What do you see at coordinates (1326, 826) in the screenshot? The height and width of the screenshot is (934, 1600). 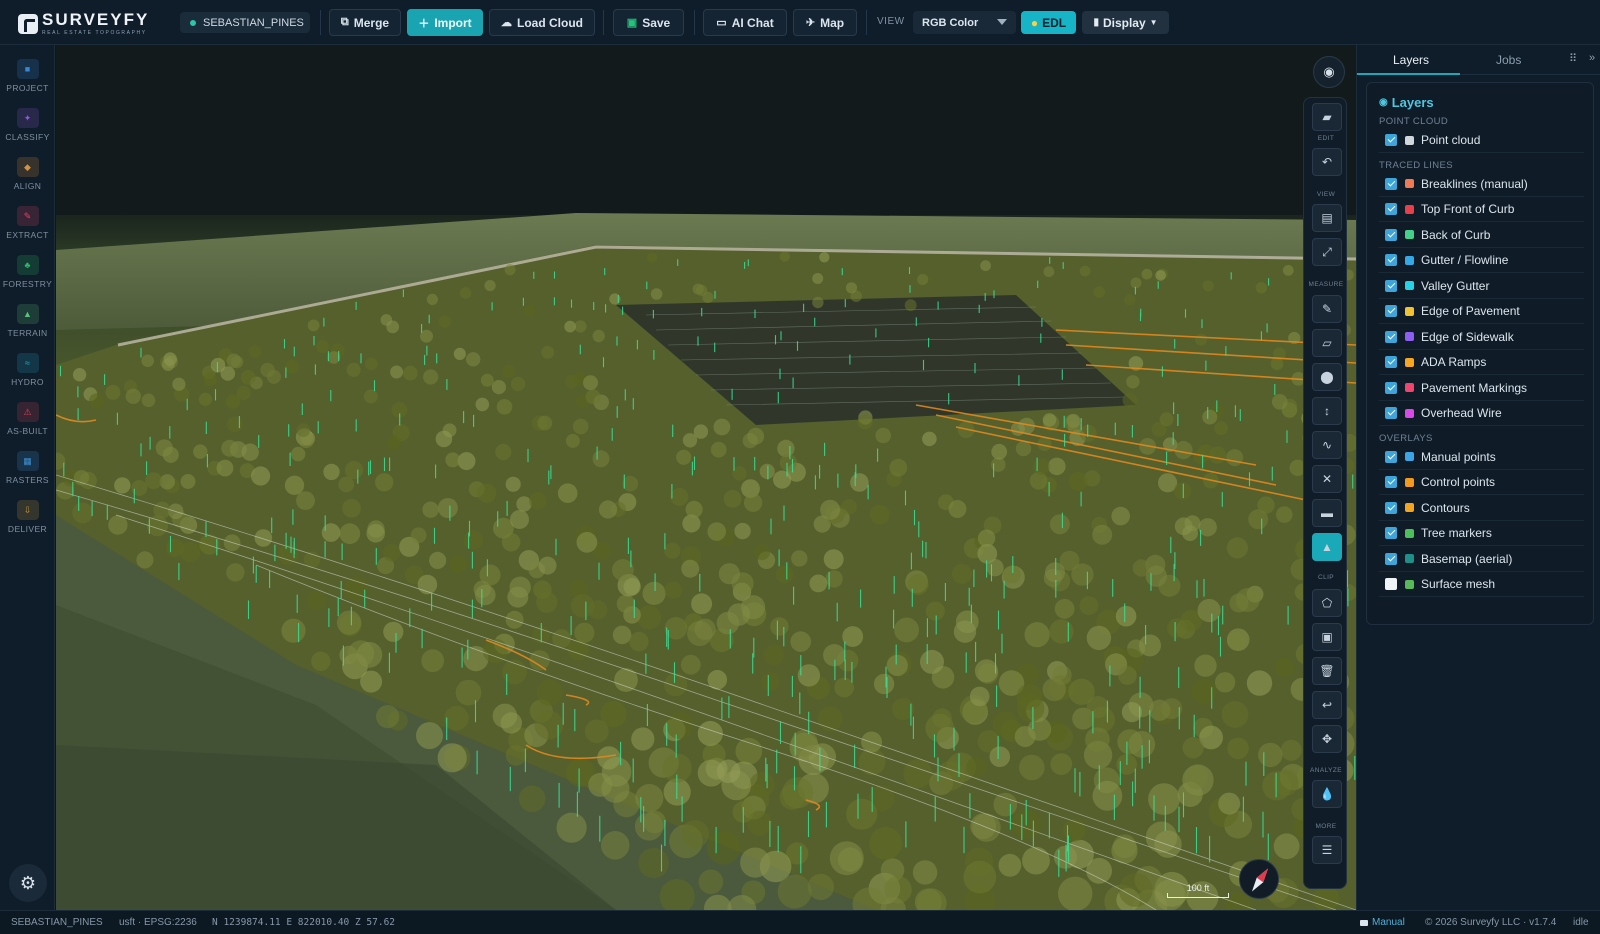 I see `tool-section-label: MORE` at bounding box center [1326, 826].